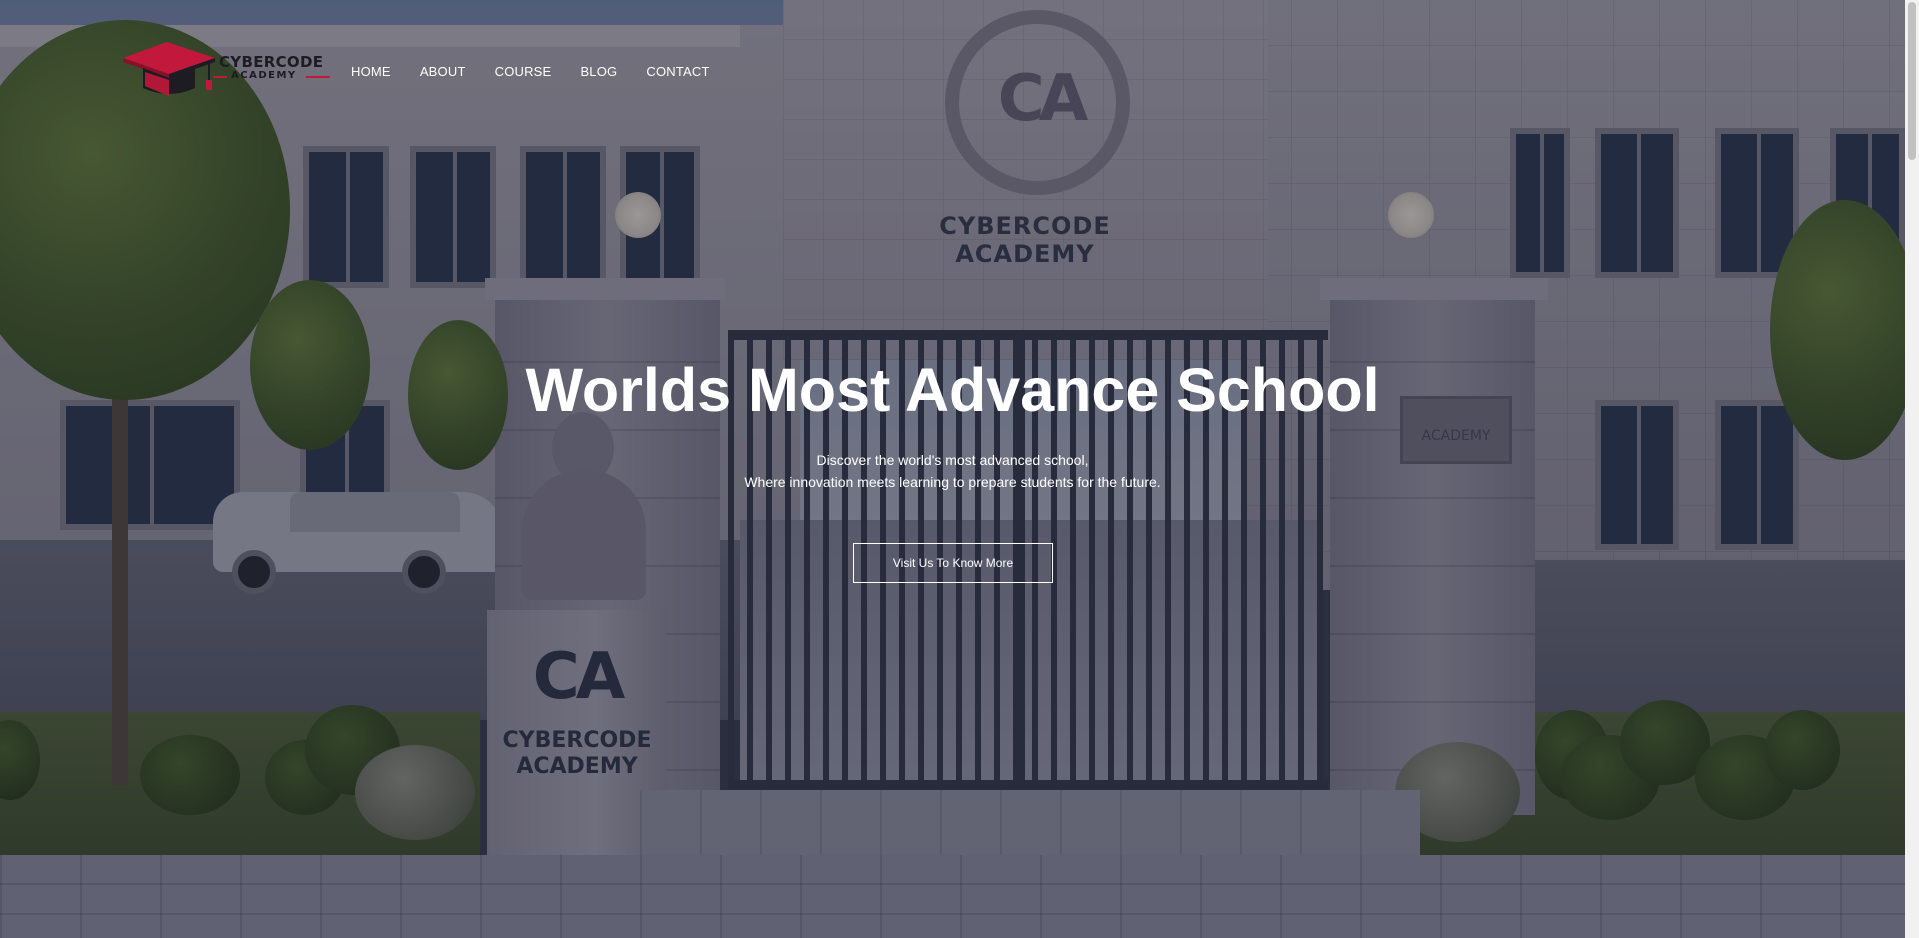 The image size is (1919, 938). Describe the element at coordinates (371, 71) in the screenshot. I see `nav-home: HOME` at that location.